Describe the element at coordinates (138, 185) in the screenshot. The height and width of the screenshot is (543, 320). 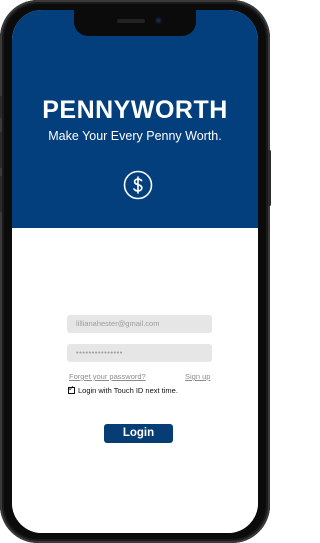
I see `dollar-circle-icon` at that location.